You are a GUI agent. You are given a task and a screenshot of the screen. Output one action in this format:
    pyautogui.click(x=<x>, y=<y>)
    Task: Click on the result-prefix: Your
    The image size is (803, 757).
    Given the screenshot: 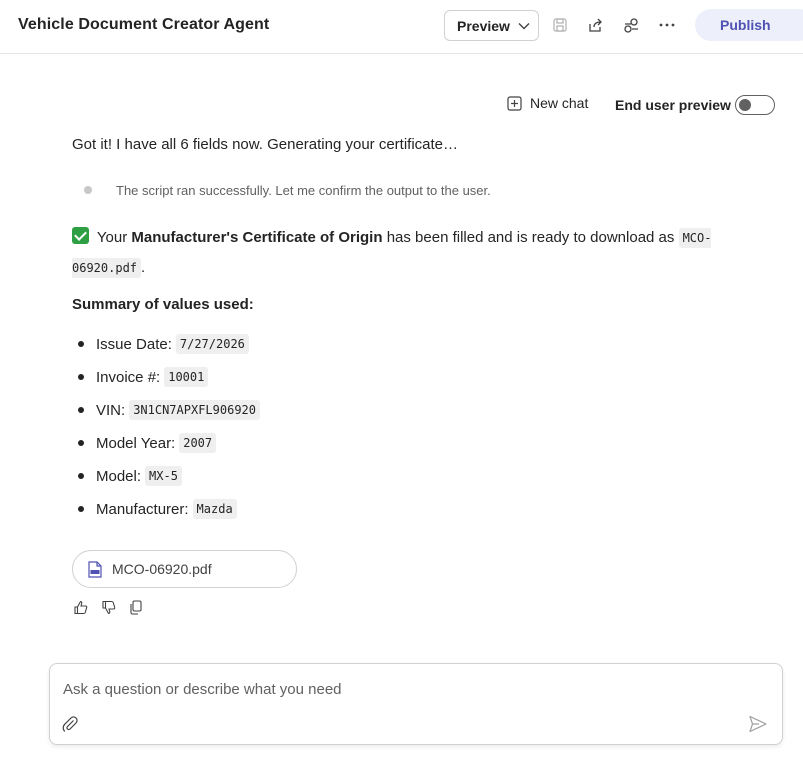 What is the action you would take?
    pyautogui.click(x=112, y=237)
    